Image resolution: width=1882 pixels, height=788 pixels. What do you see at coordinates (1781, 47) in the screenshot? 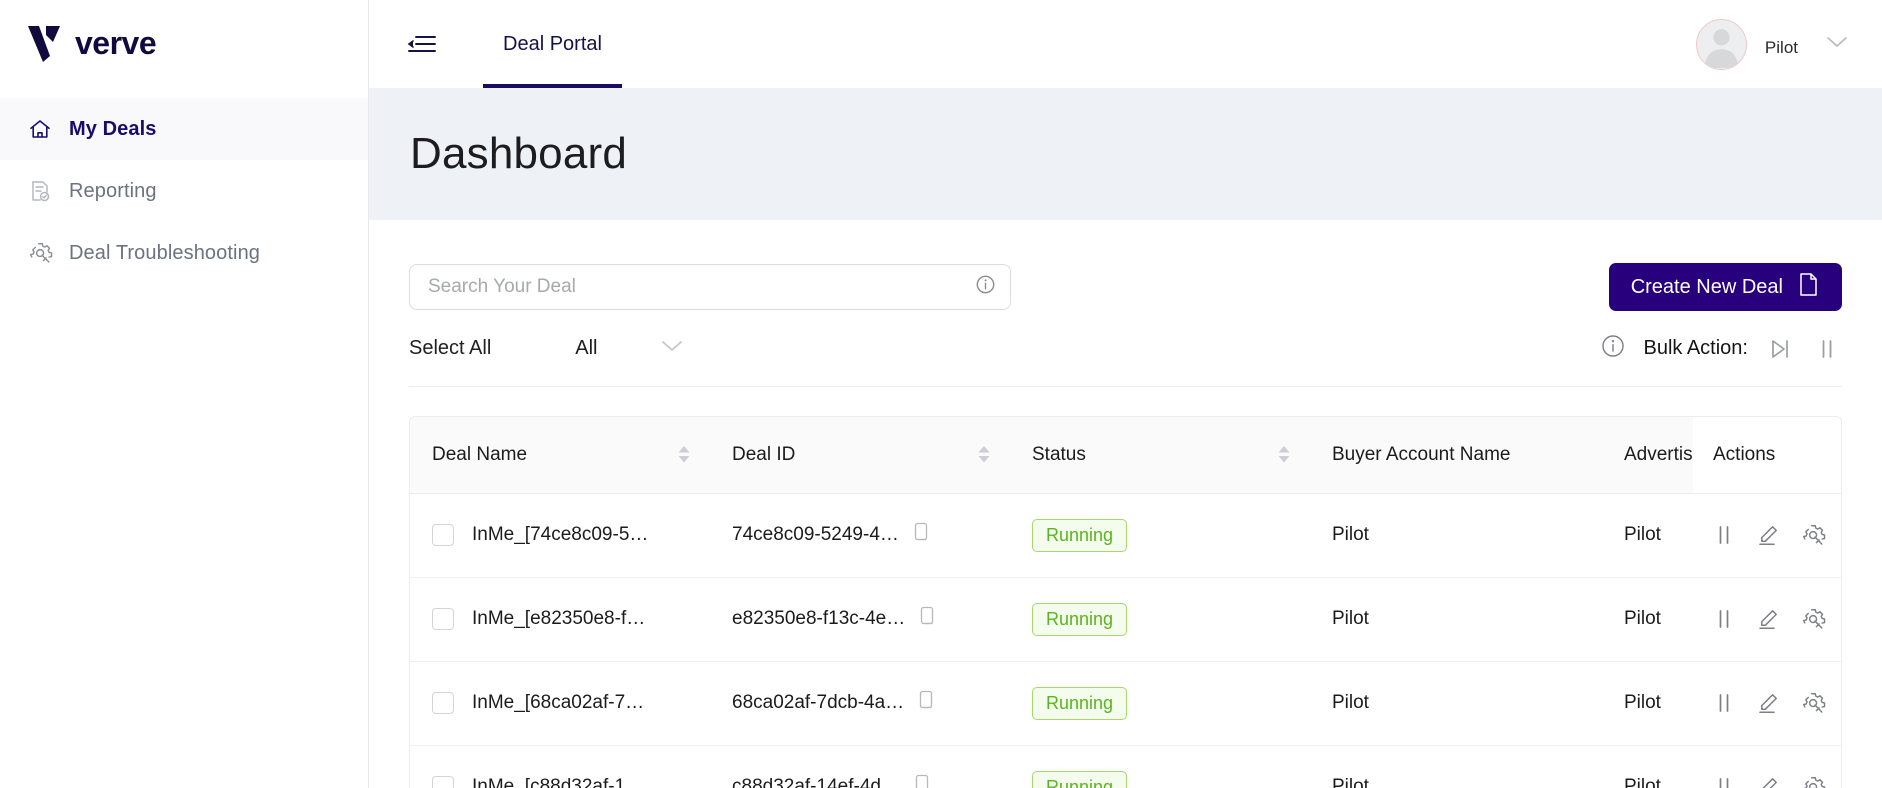
I see `profile-role: Pilot` at bounding box center [1781, 47].